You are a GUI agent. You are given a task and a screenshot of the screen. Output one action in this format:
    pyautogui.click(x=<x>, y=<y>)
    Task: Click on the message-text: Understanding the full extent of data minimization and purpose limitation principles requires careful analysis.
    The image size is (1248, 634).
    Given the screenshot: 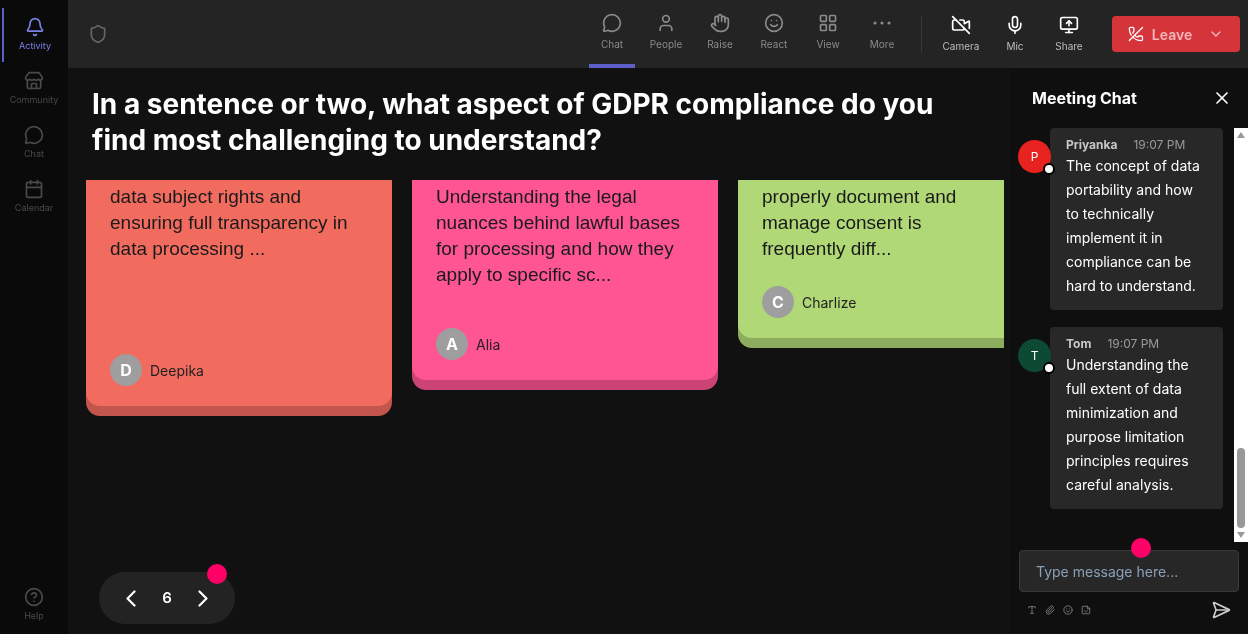 What is the action you would take?
    pyautogui.click(x=1128, y=425)
    